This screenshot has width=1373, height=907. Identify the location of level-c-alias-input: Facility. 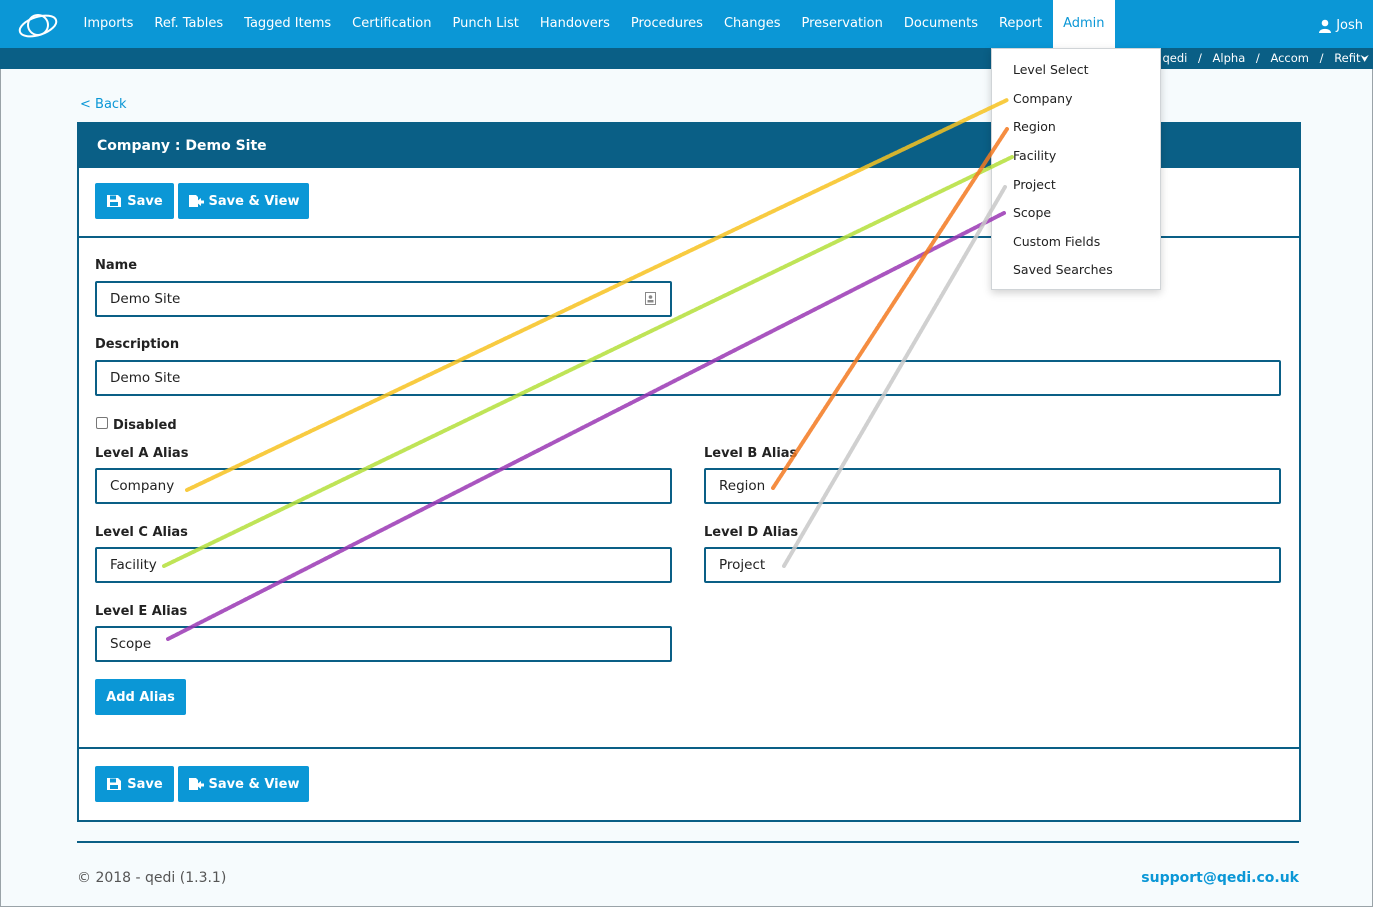
(383, 565).